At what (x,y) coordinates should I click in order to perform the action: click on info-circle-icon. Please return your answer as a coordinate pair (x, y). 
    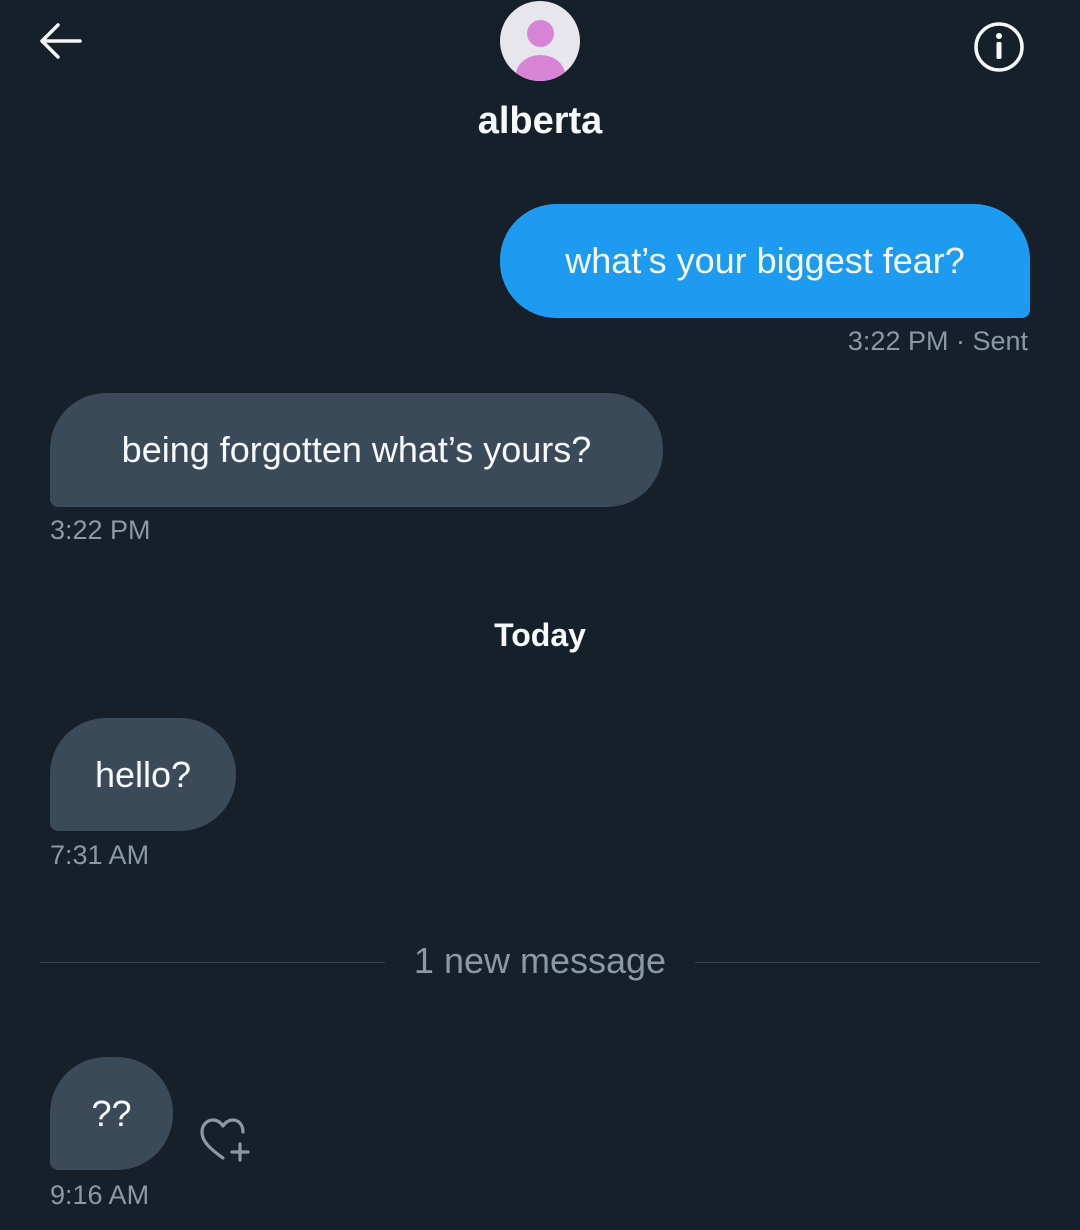
    Looking at the image, I should click on (999, 47).